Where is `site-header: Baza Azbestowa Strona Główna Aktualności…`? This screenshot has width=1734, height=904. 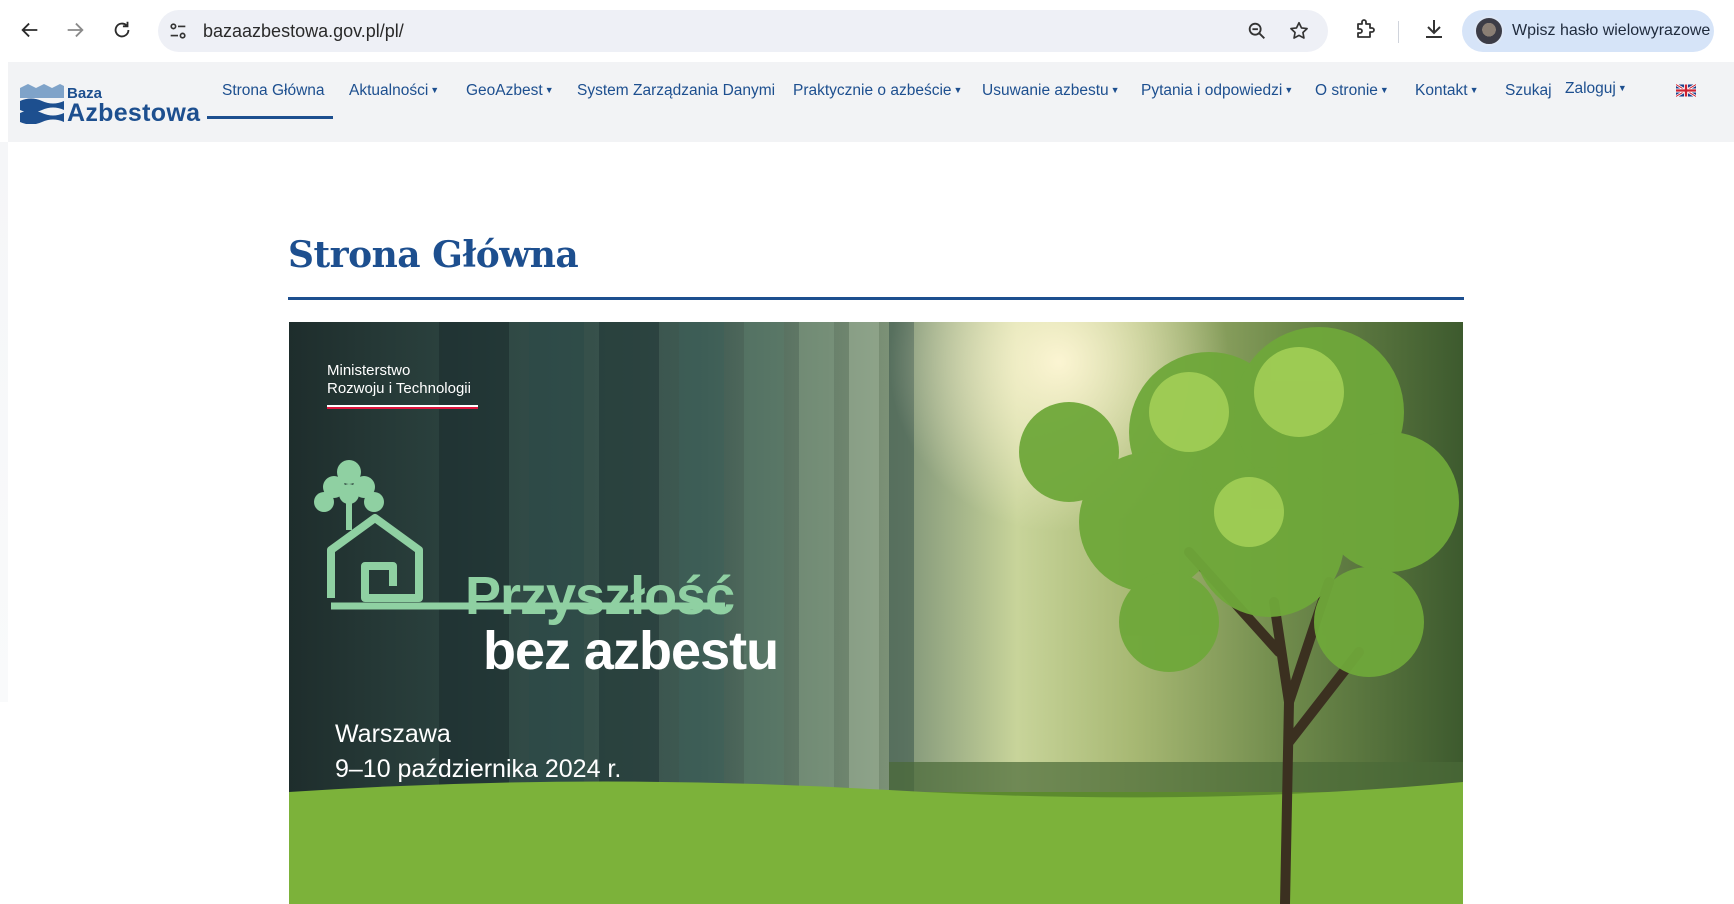
site-header: Baza Azbestowa Strona Główna Aktualności… is located at coordinates (871, 102).